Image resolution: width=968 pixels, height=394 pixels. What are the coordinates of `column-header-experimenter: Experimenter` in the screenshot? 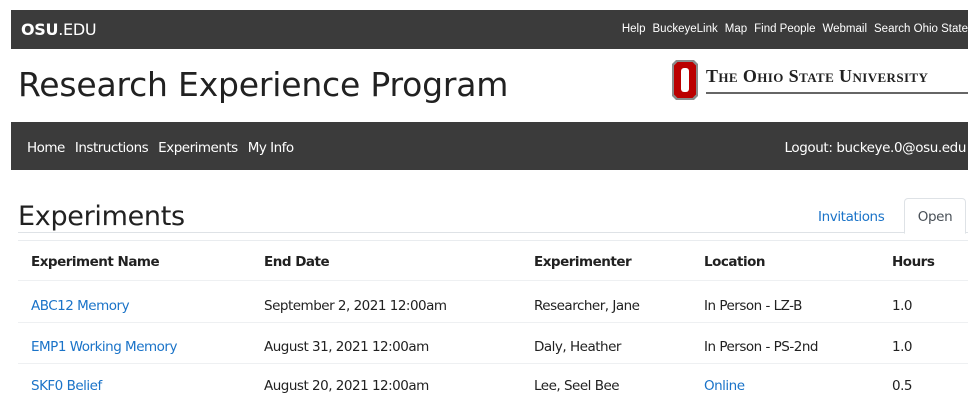 It's located at (583, 262).